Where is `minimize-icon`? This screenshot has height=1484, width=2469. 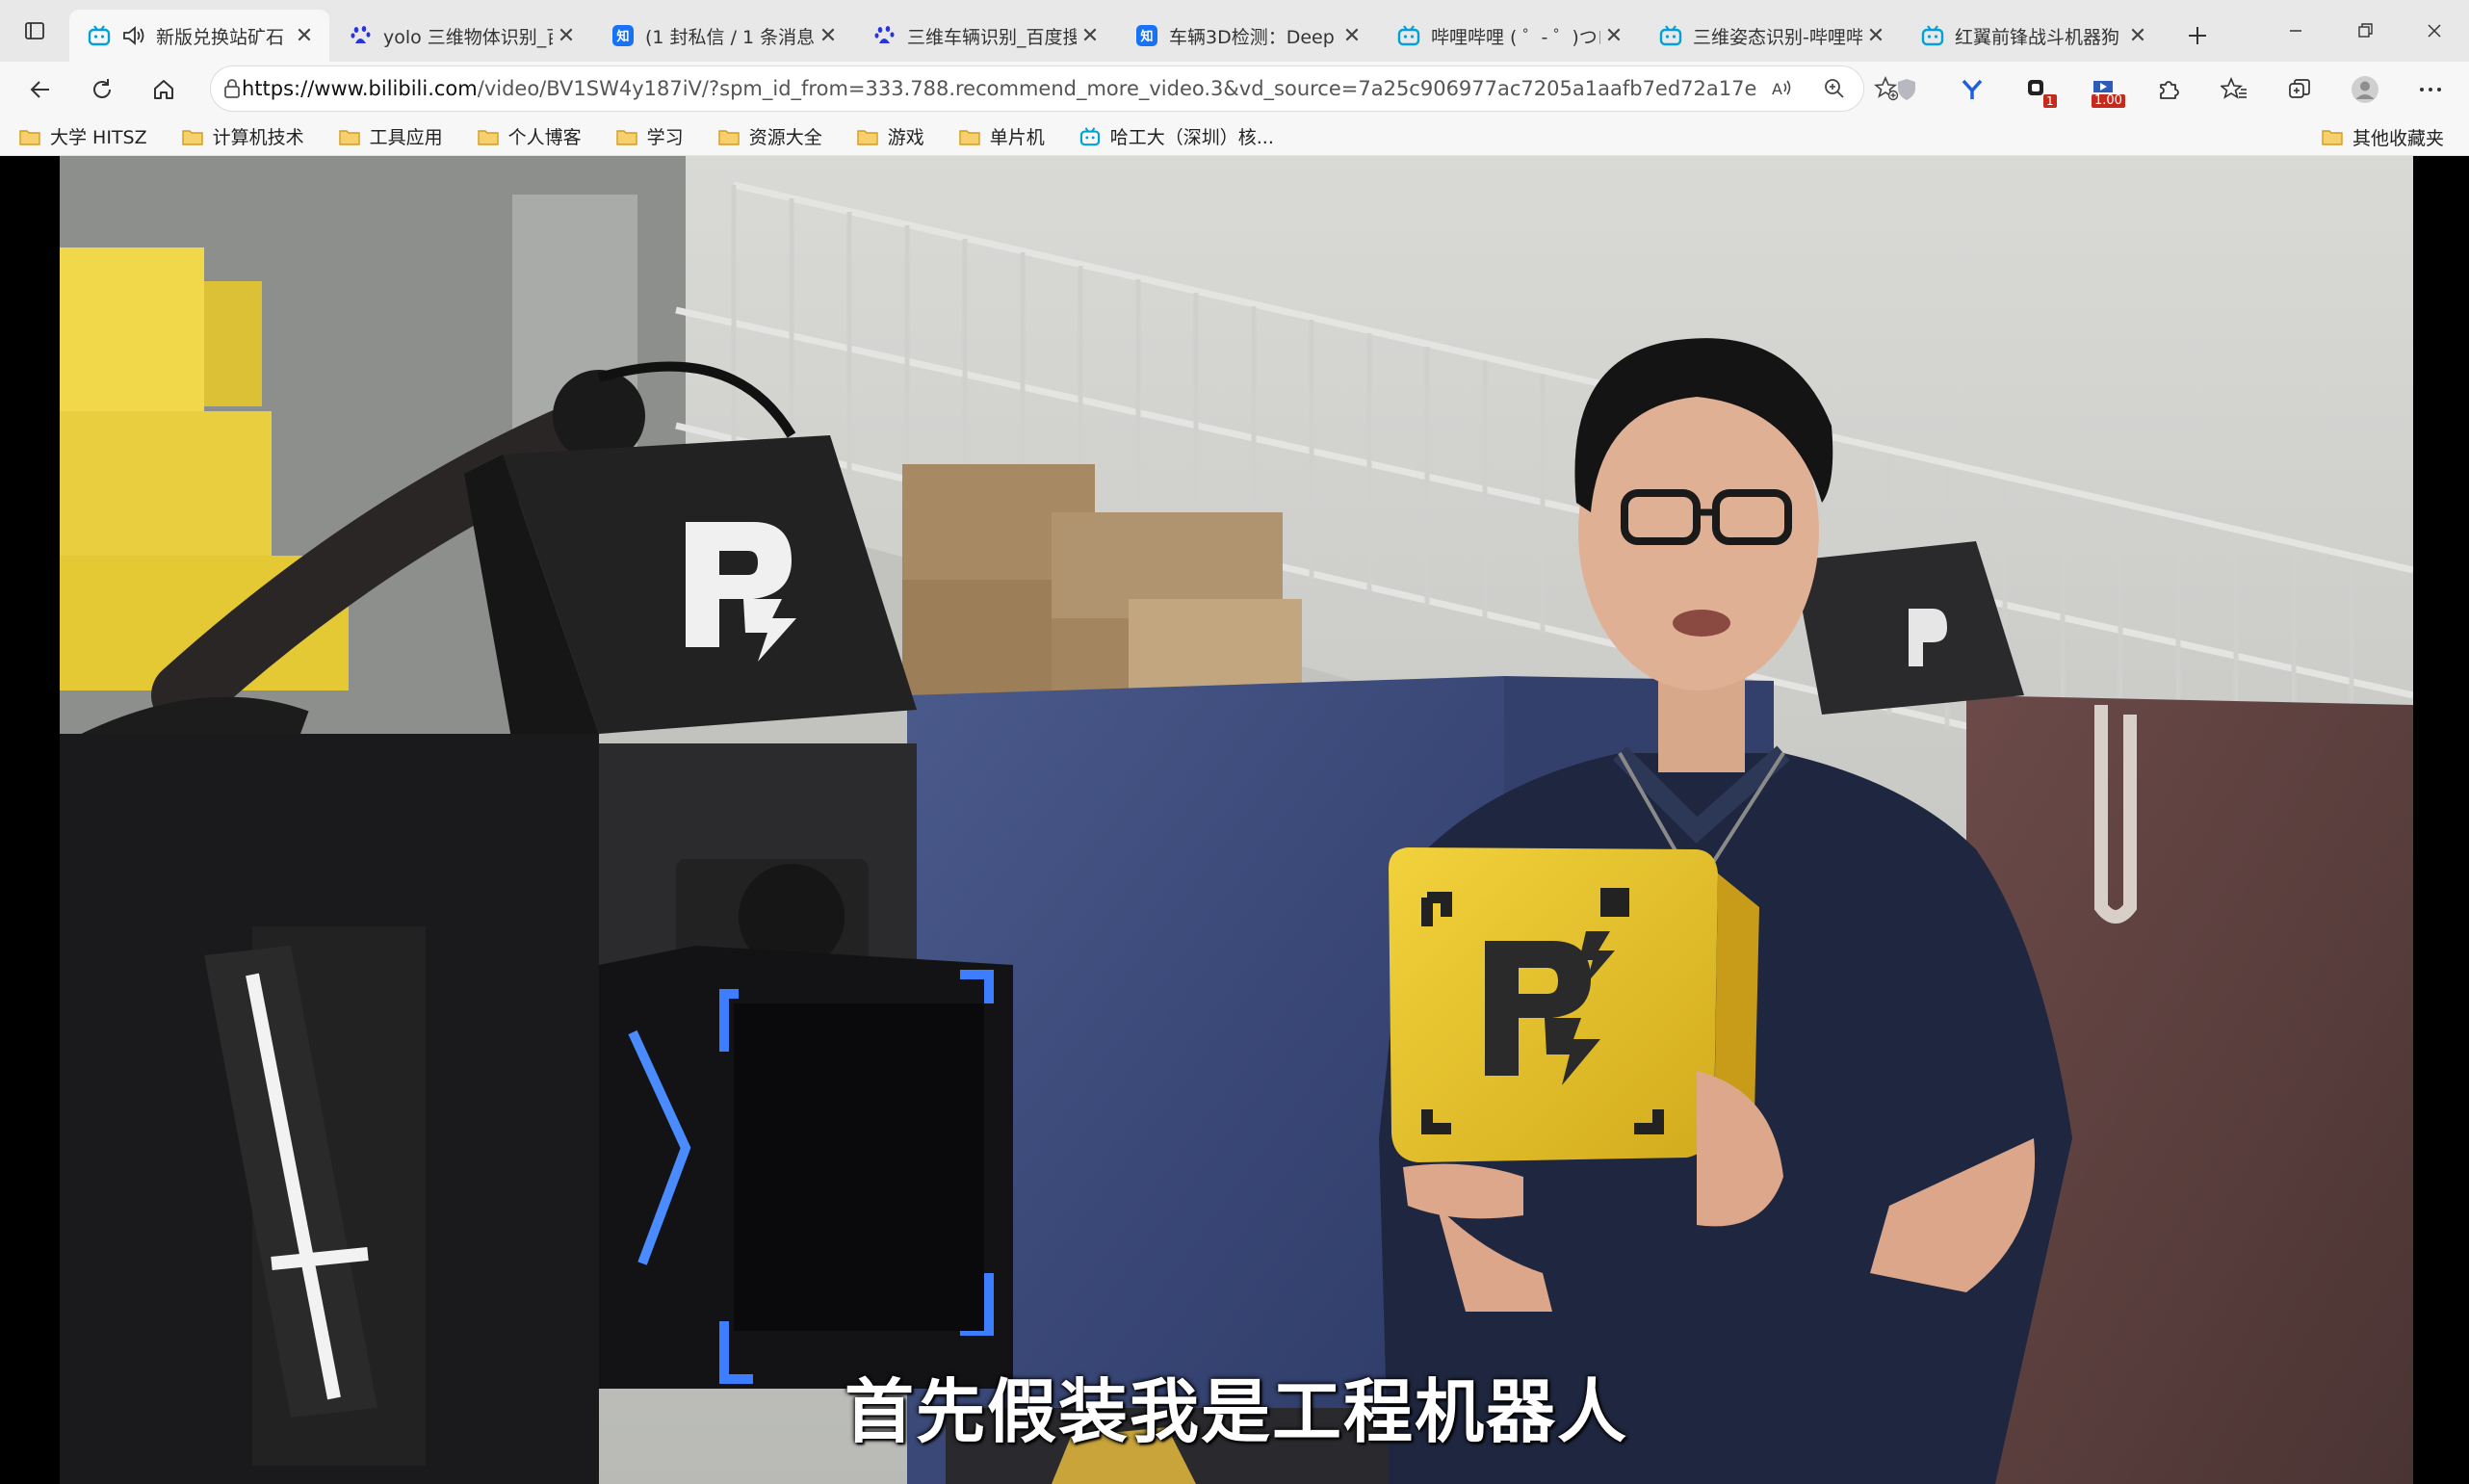 minimize-icon is located at coordinates (2295, 31).